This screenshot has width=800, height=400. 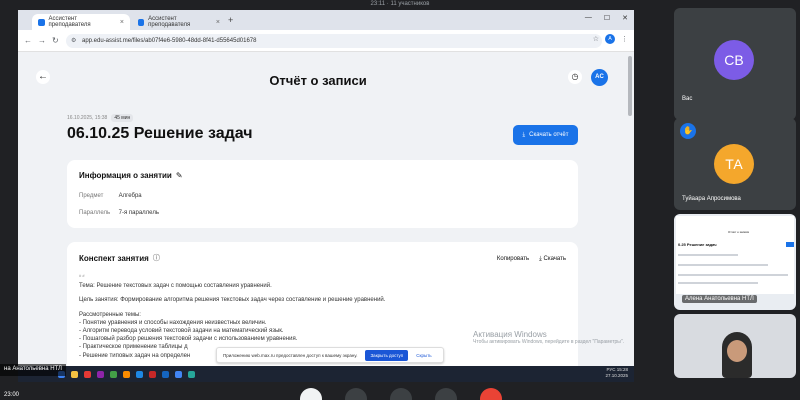 What do you see at coordinates (160, 133) in the screenshot?
I see `record-title: 06.10.25 Решение задач` at bounding box center [160, 133].